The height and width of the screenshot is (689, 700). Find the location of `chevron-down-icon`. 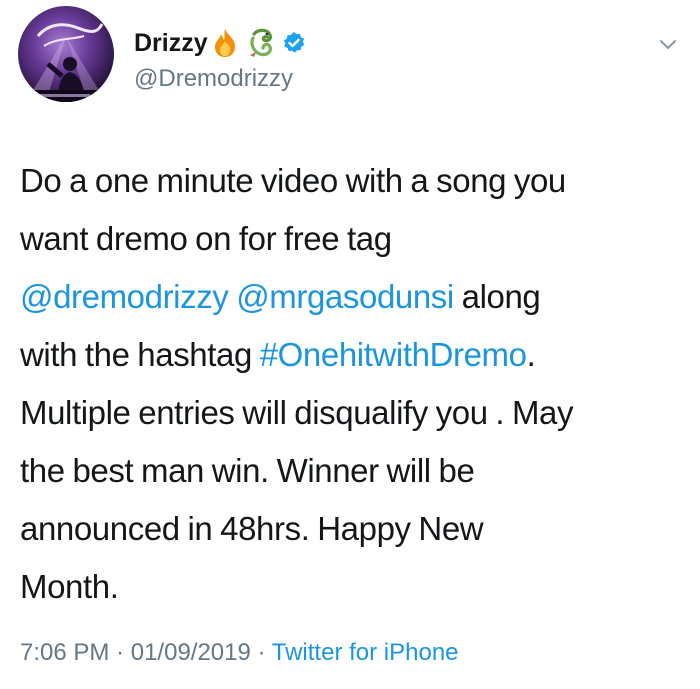

chevron-down-icon is located at coordinates (668, 44).